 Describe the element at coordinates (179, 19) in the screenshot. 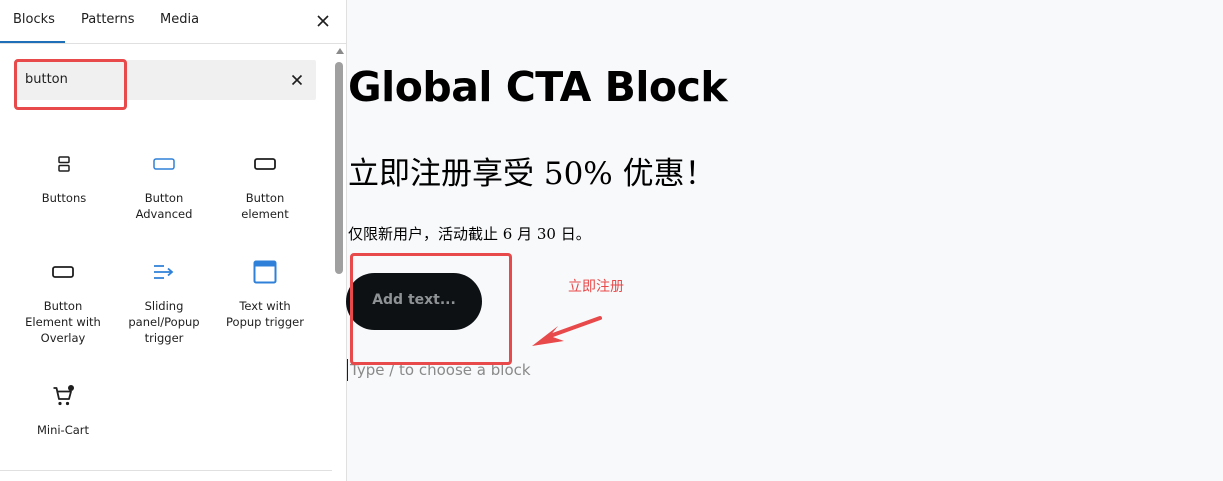

I see `tab-media: Media` at that location.